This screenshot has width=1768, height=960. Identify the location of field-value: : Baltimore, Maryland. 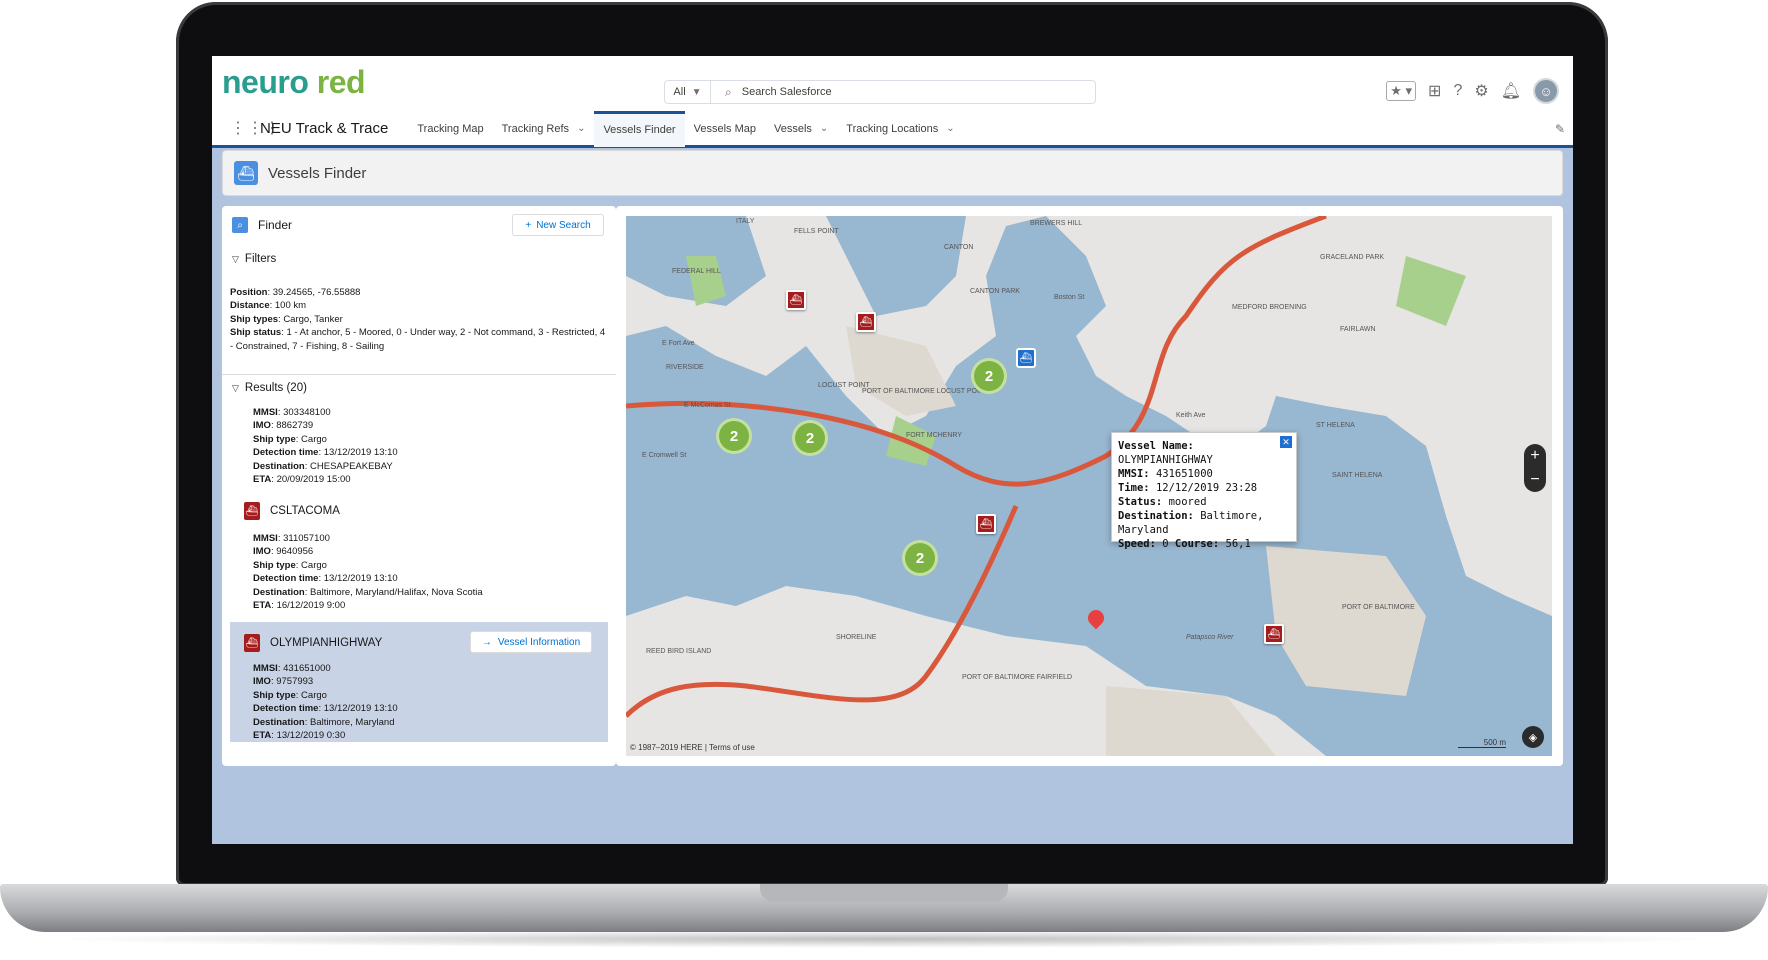
(349, 722).